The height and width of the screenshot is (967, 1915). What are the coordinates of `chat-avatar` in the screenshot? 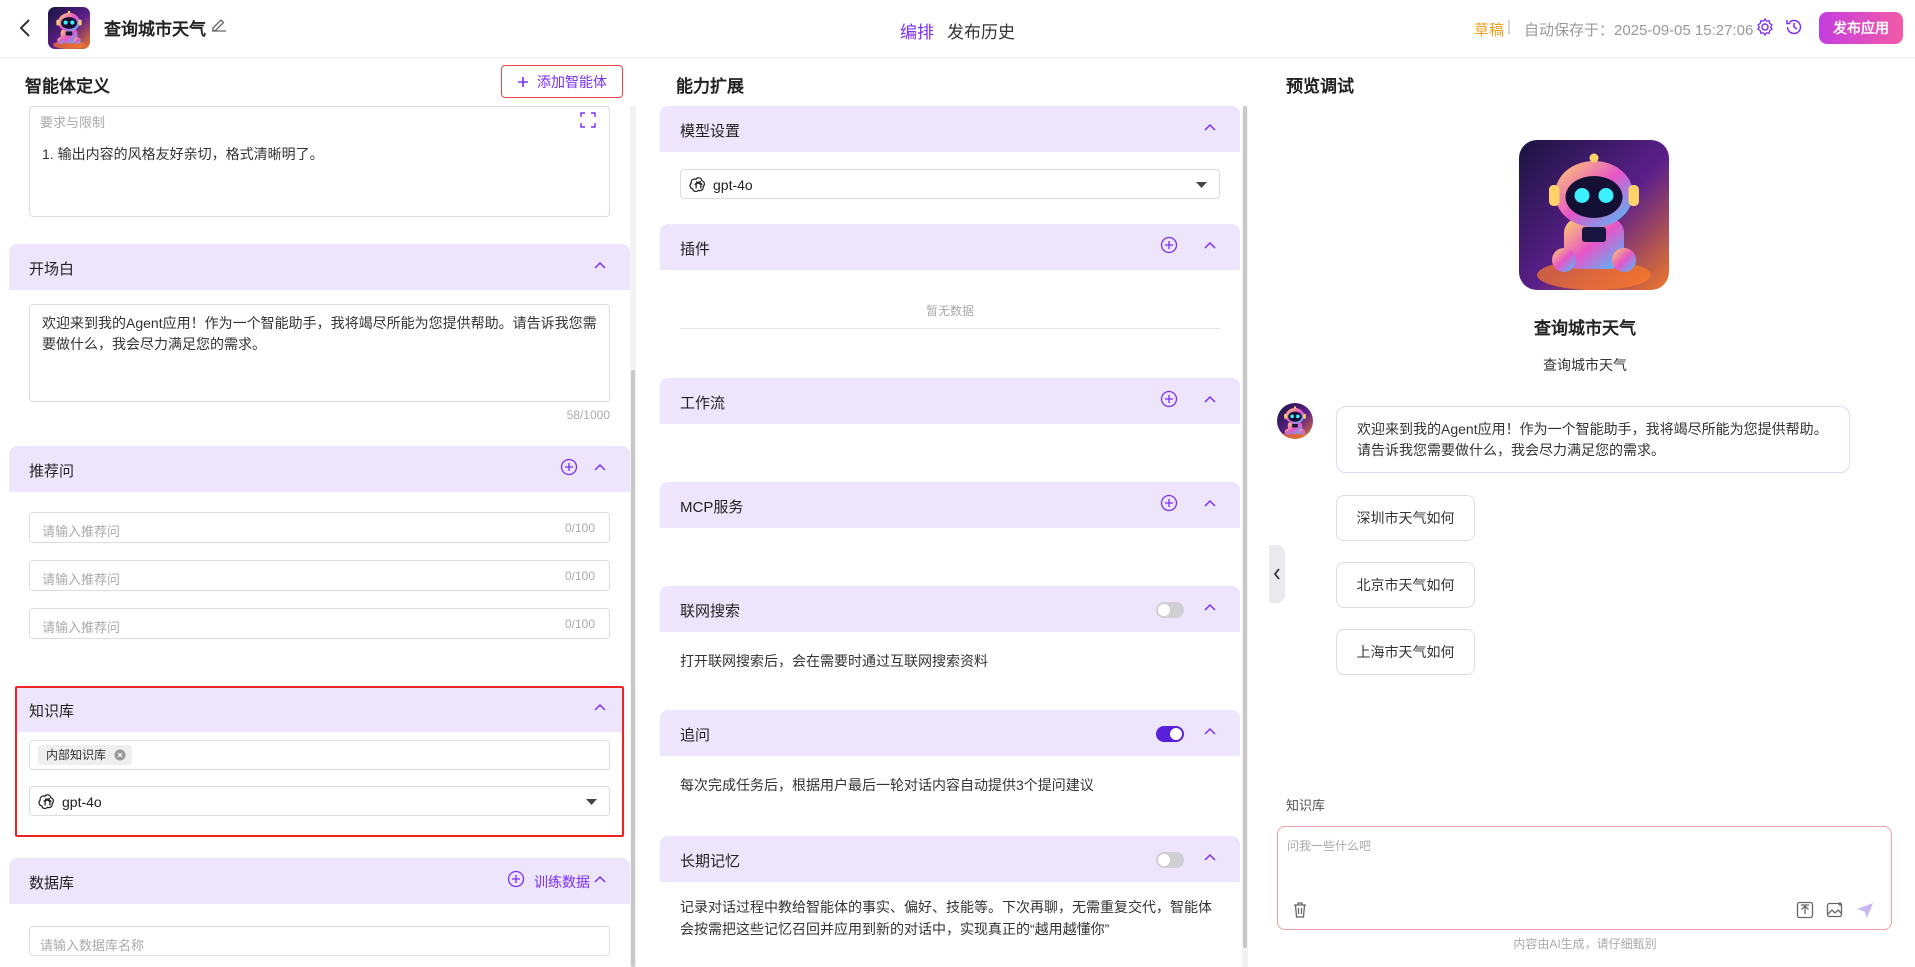 It's located at (1295, 421).